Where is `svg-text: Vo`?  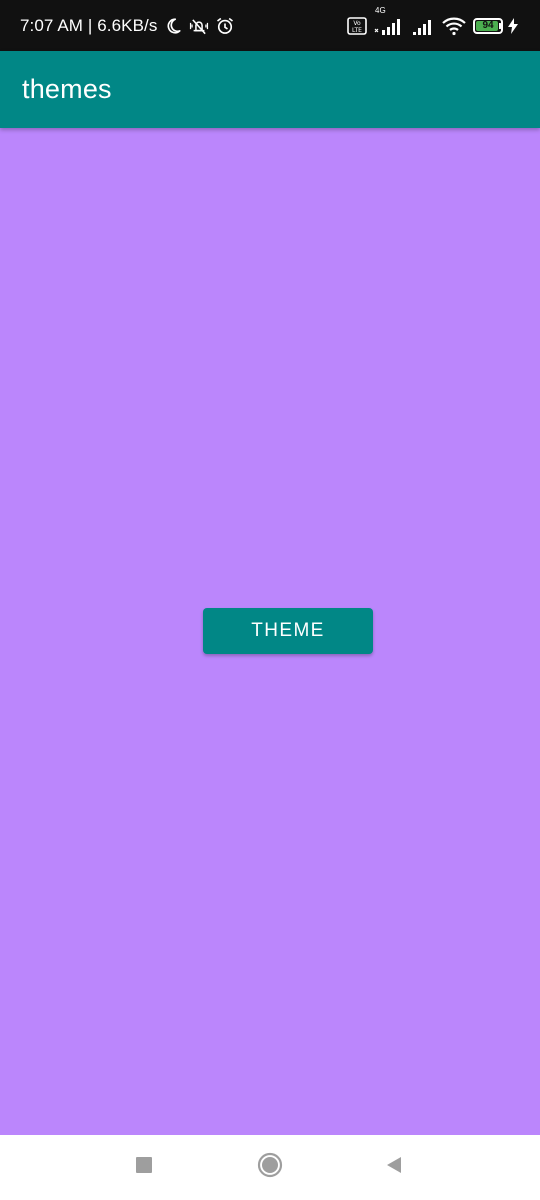 svg-text: Vo is located at coordinates (357, 23).